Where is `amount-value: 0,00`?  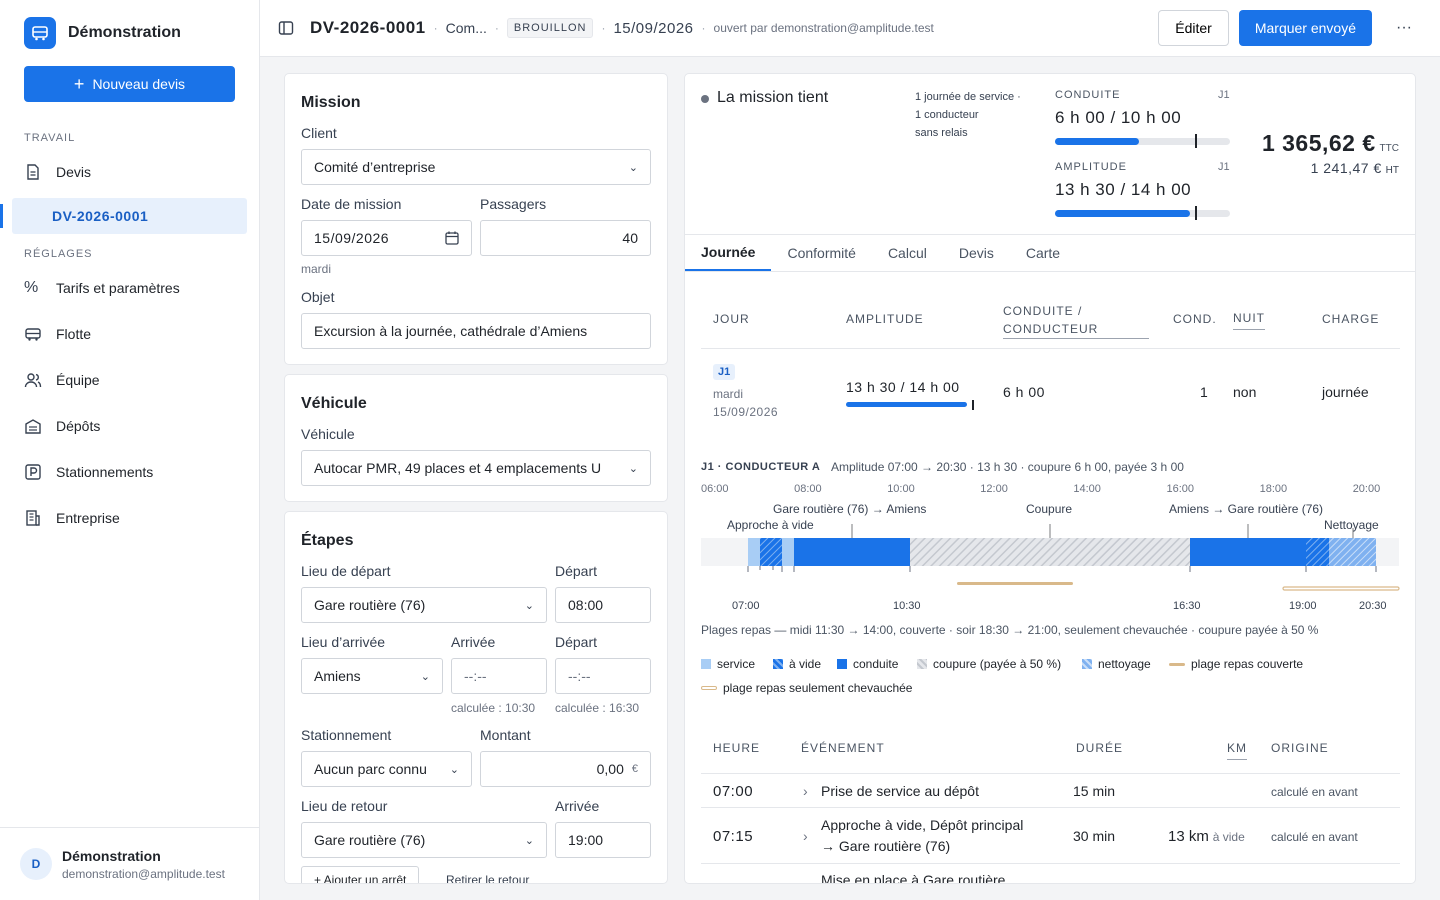
amount-value: 0,00 is located at coordinates (610, 769).